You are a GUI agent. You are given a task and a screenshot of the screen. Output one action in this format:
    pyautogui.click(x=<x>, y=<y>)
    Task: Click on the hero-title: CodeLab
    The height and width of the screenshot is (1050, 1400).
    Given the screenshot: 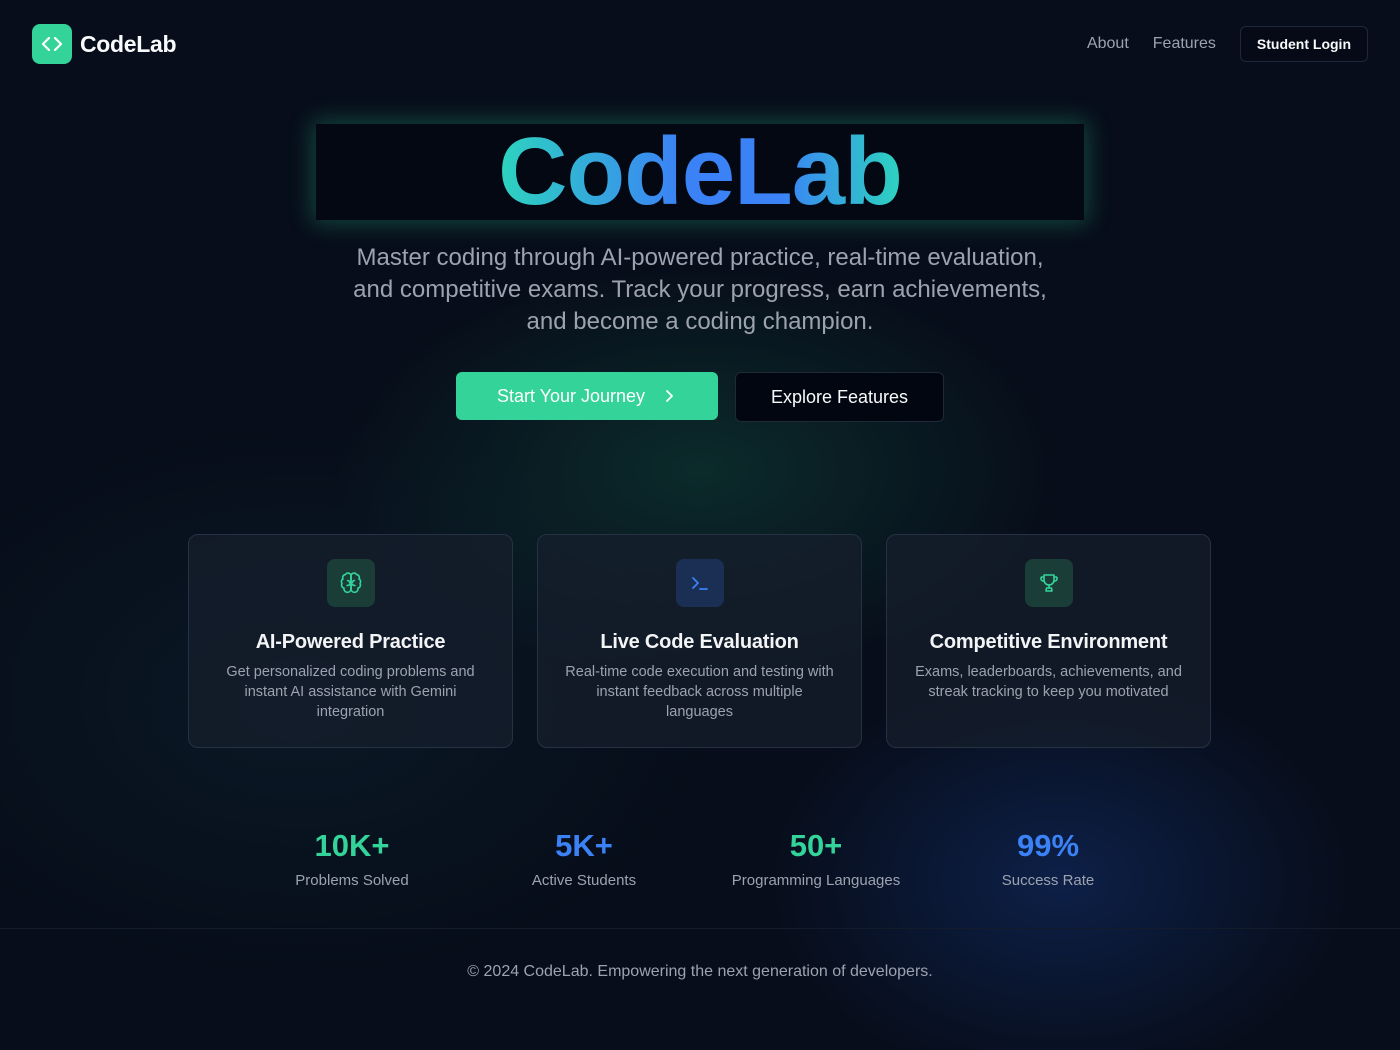 What is the action you would take?
    pyautogui.click(x=700, y=171)
    